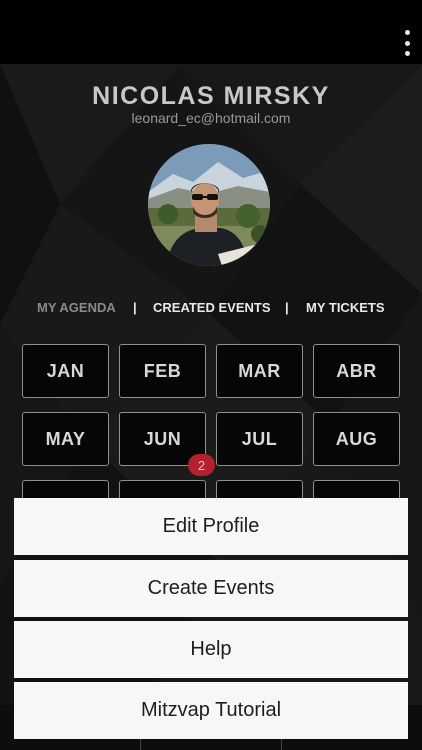 The height and width of the screenshot is (750, 422). Describe the element at coordinates (356, 371) in the screenshot. I see `month-abr: ABR` at that location.